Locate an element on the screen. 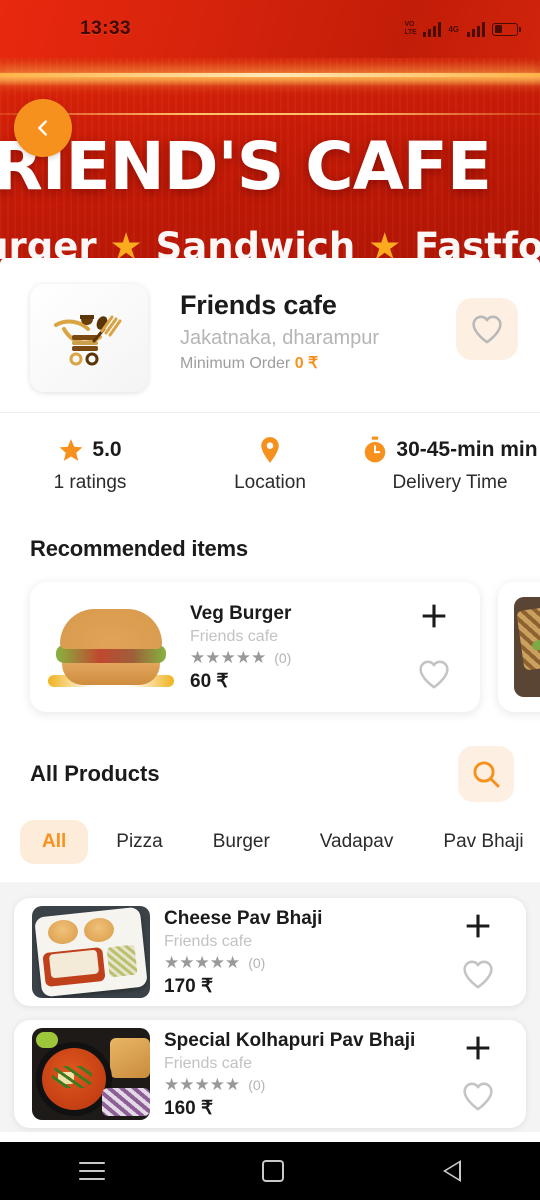  recommended-card: Veg Burger Friends cafe ★★★★★ (0) 60 ₹ is located at coordinates (255, 647).